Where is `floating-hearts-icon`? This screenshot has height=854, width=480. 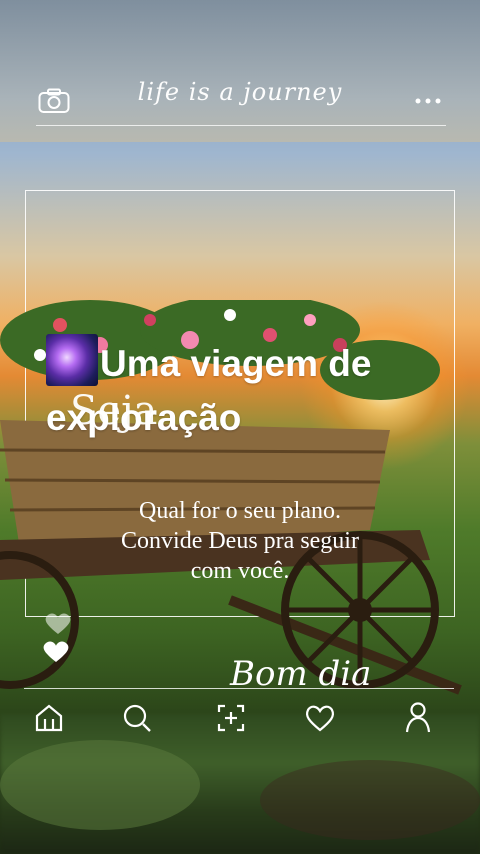 floating-hearts-icon is located at coordinates (57, 637).